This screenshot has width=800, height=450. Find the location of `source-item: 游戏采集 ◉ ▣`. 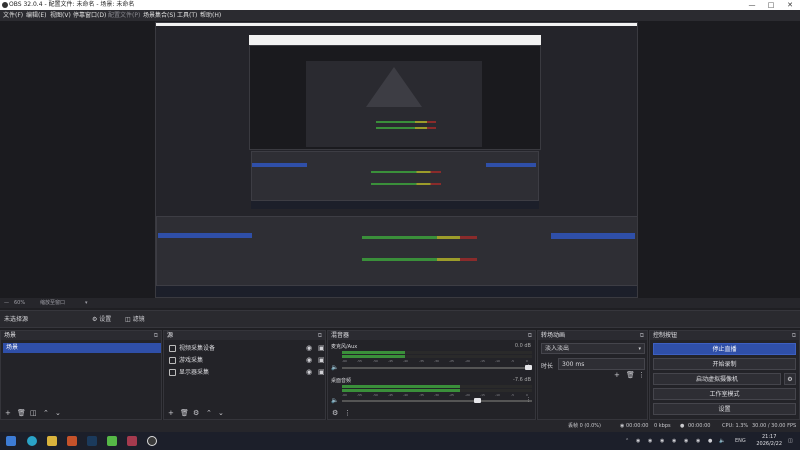

source-item: 游戏采集 ◉ ▣ is located at coordinates (247, 360).